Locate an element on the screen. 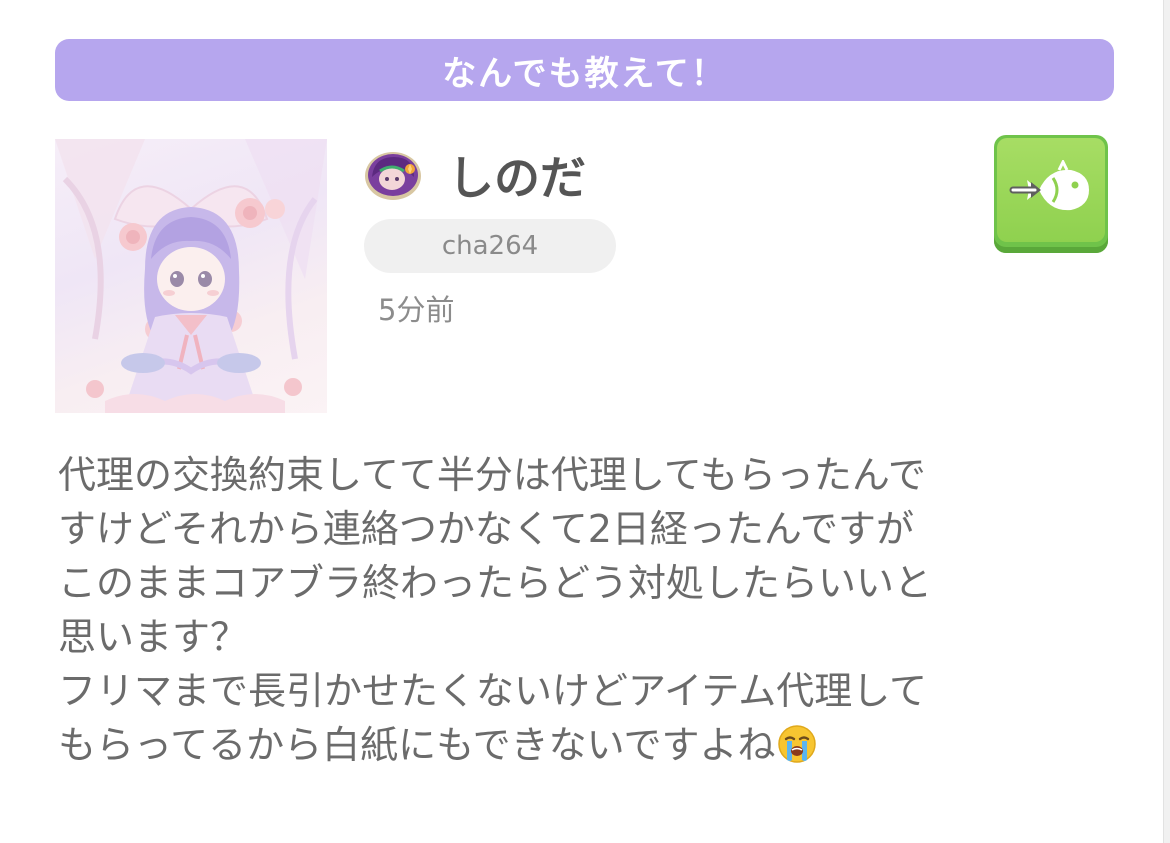  send-sticker-button is located at coordinates (1051, 194).